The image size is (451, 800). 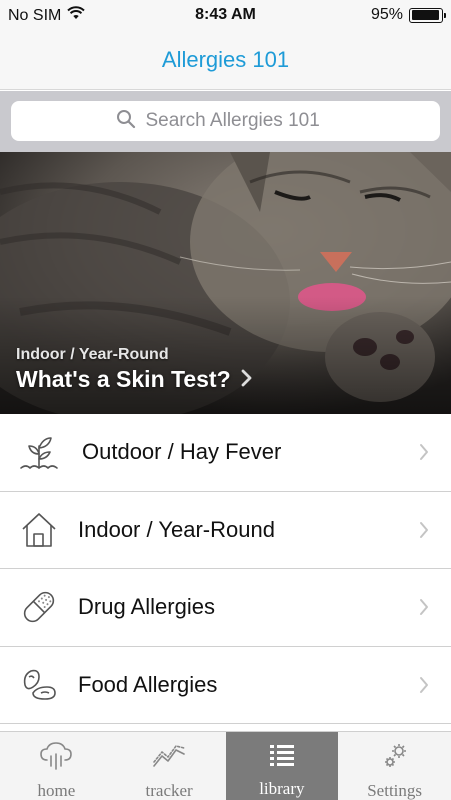 I want to click on tab-library: library, so click(x=282, y=766).